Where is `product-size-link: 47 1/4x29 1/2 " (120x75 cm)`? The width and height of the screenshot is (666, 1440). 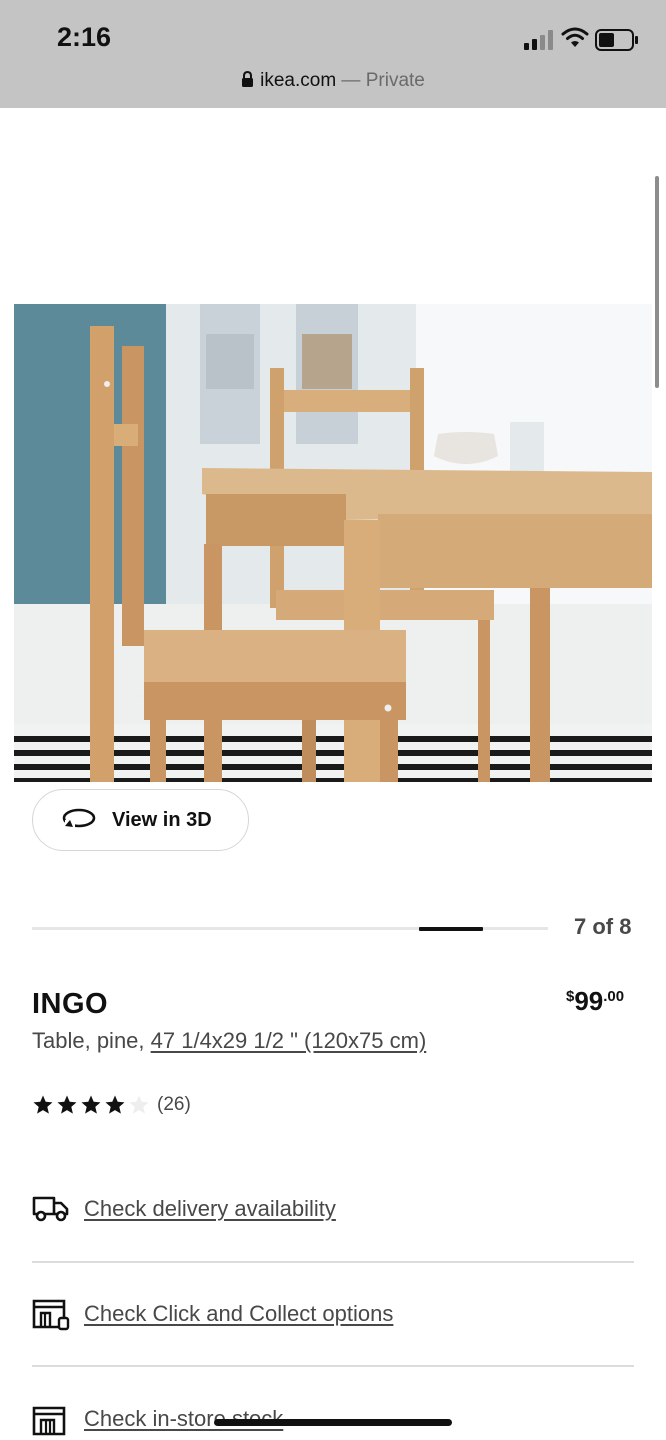
product-size-link: 47 1/4x29 1/2 " (120x75 cm) is located at coordinates (289, 1040).